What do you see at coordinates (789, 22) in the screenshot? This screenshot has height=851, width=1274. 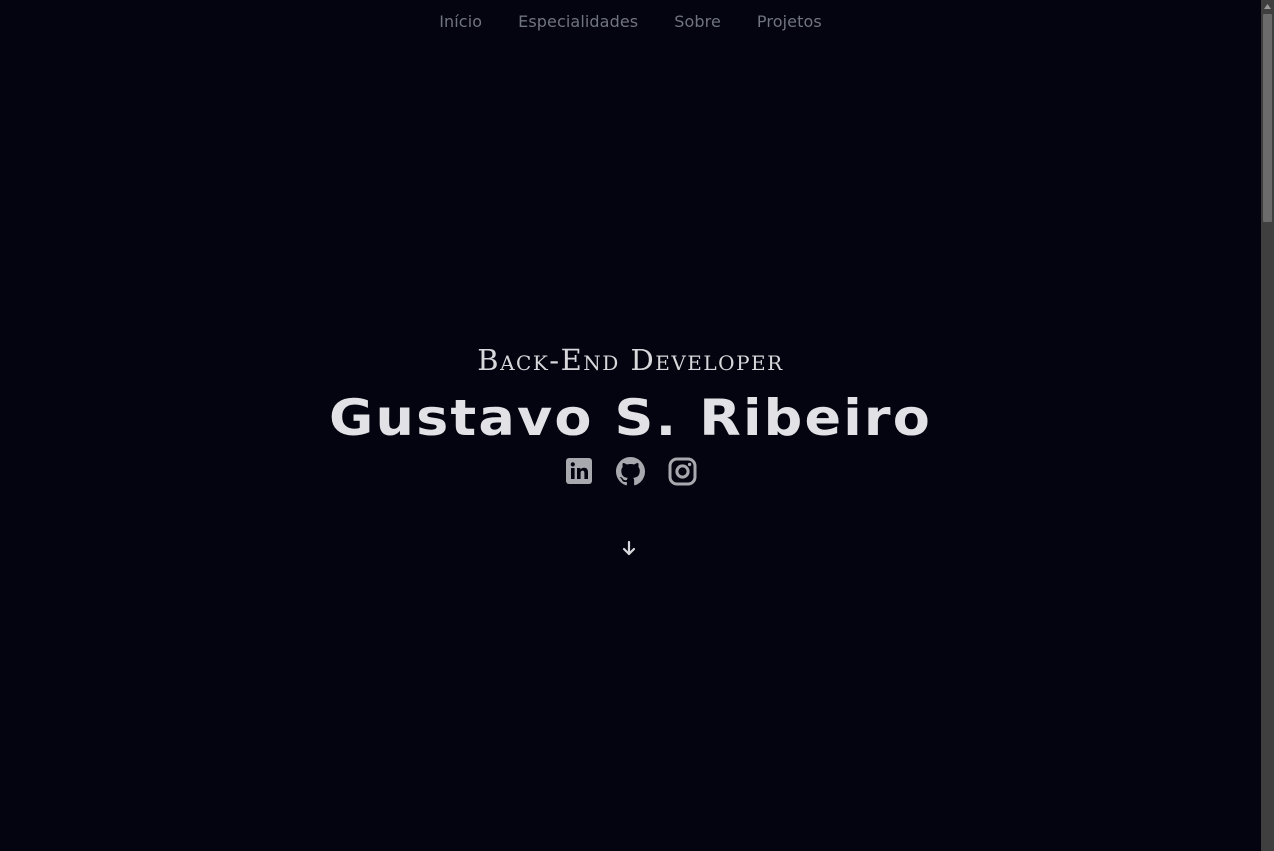 I see `nav-item-projetos: Projetos` at bounding box center [789, 22].